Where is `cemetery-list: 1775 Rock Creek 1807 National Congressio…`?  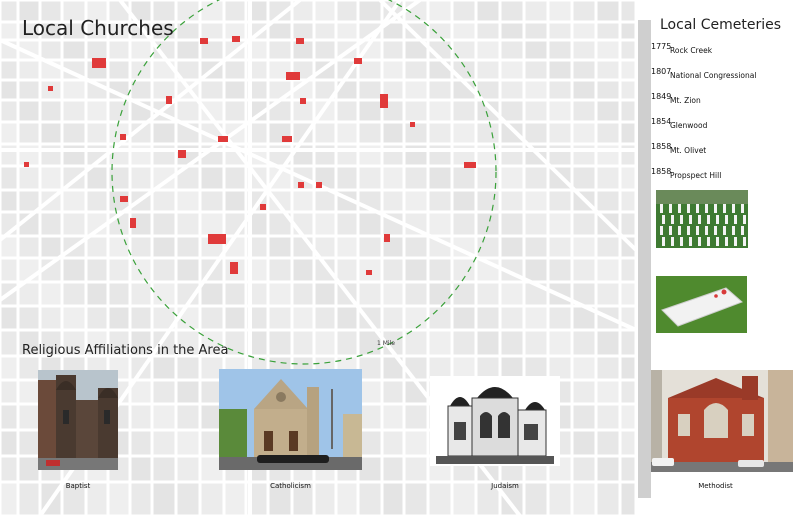
cemetery-list: 1775 Rock Creek 1807 National Congressio… is located at coordinates (725, 117).